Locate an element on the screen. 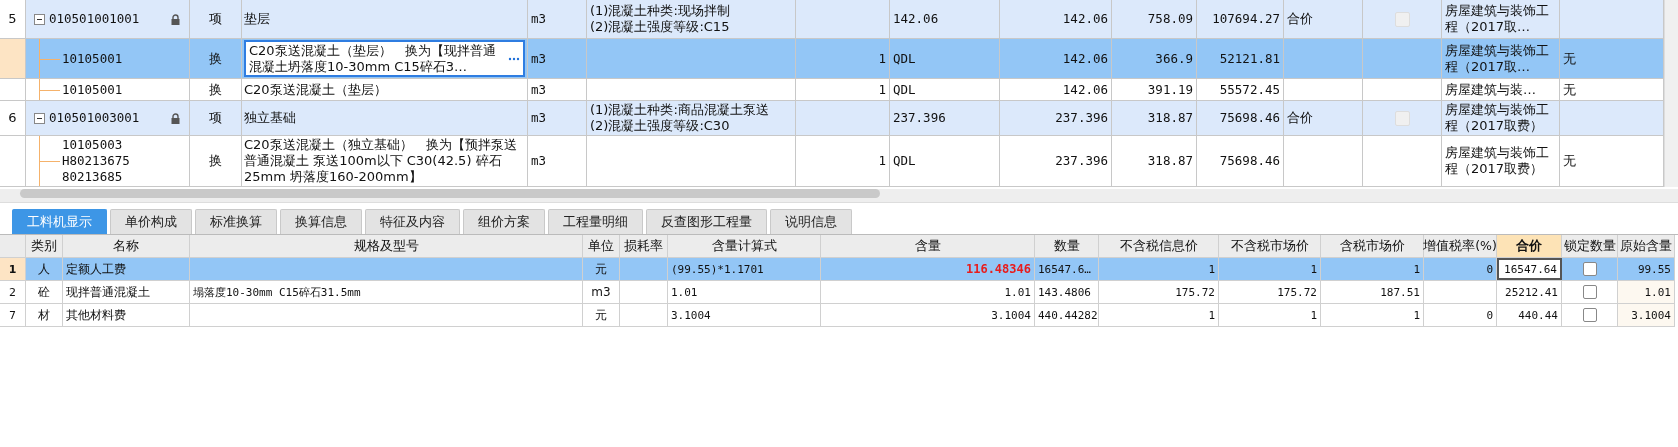  tab: 说明信息 is located at coordinates (811, 221).